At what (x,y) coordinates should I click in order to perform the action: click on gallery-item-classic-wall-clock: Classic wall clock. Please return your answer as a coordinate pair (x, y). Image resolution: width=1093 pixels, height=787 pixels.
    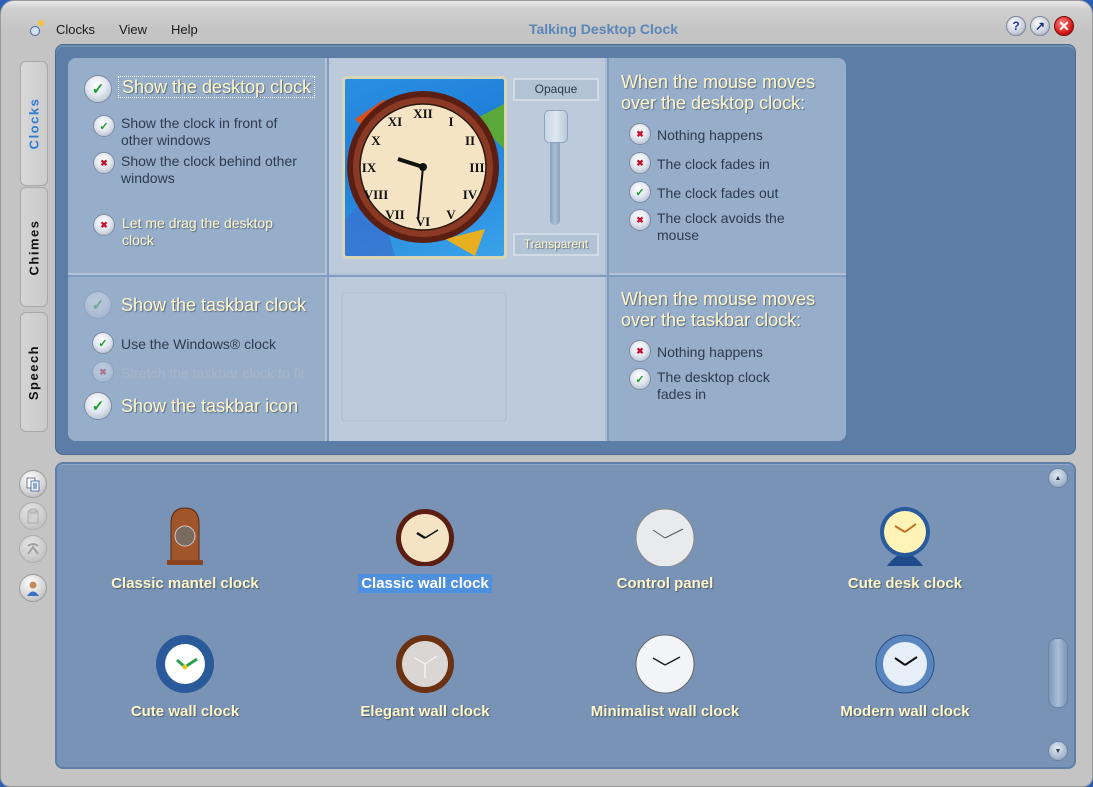
    Looking at the image, I should click on (425, 549).